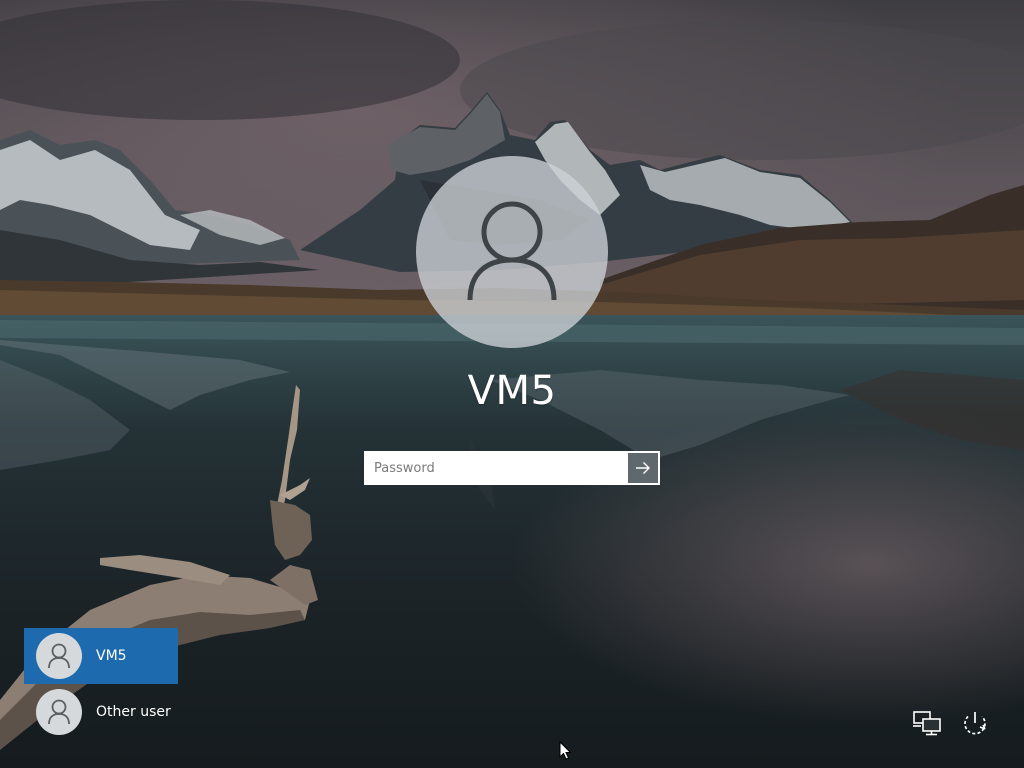 The image size is (1024, 768). What do you see at coordinates (512, 391) in the screenshot?
I see `username-heading: VM5` at bounding box center [512, 391].